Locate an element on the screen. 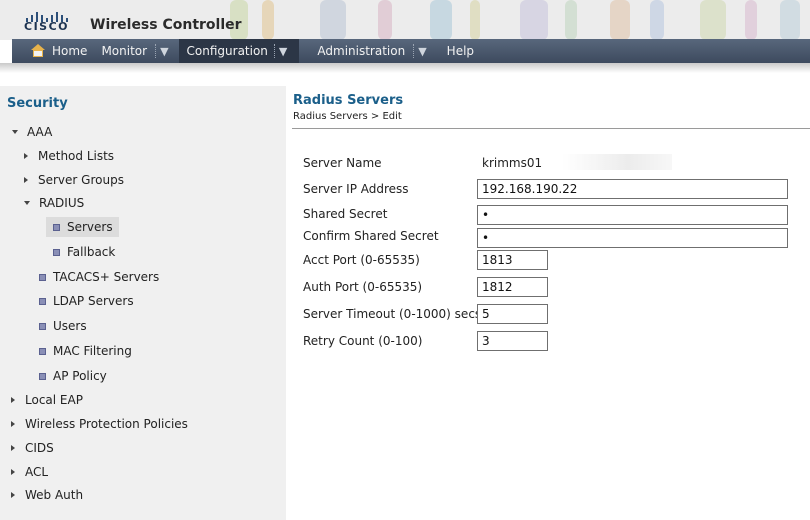 This screenshot has height=520, width=810. nav-monitor: Monitor is located at coordinates (125, 51).